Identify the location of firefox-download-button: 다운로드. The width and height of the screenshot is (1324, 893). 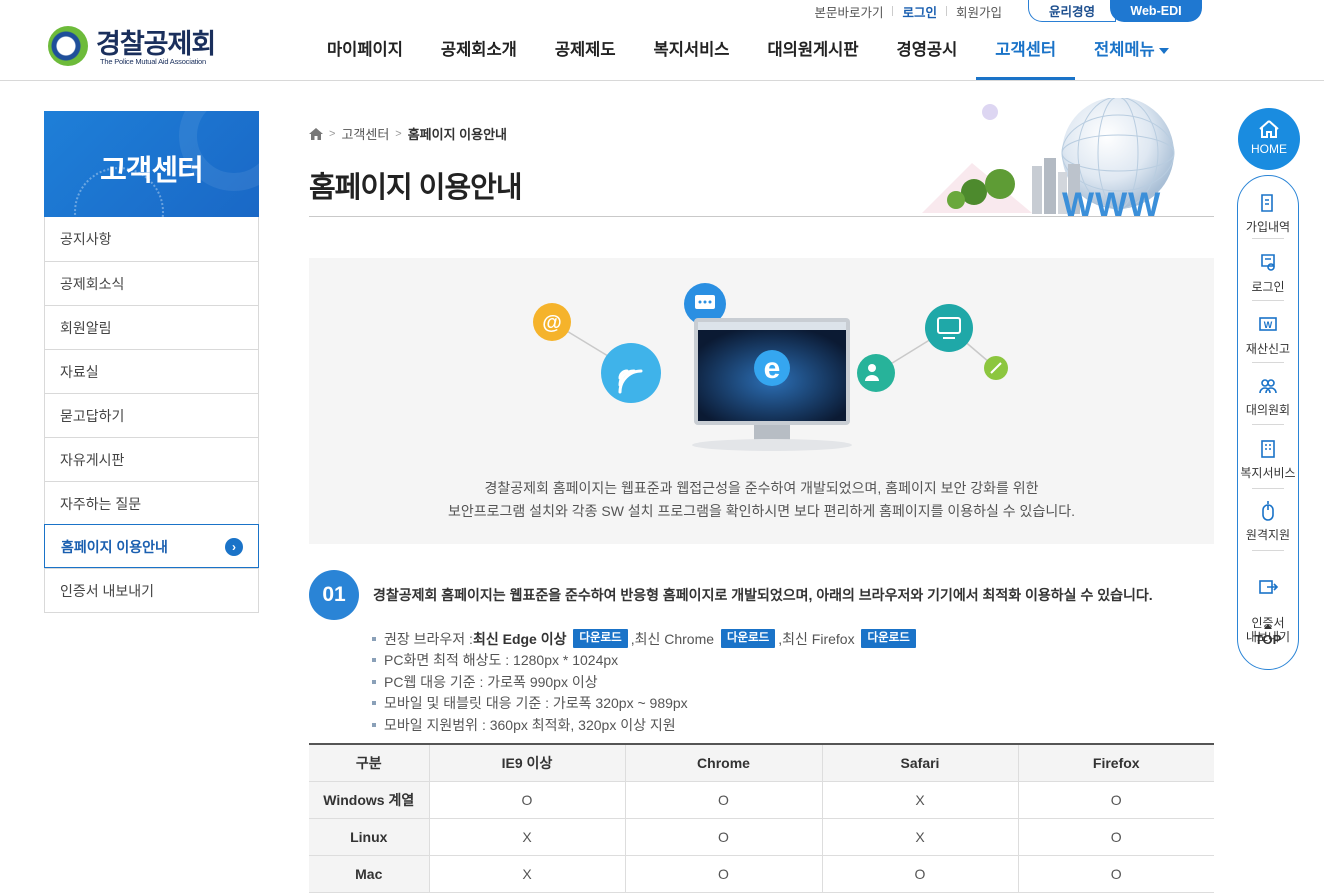
(888, 639).